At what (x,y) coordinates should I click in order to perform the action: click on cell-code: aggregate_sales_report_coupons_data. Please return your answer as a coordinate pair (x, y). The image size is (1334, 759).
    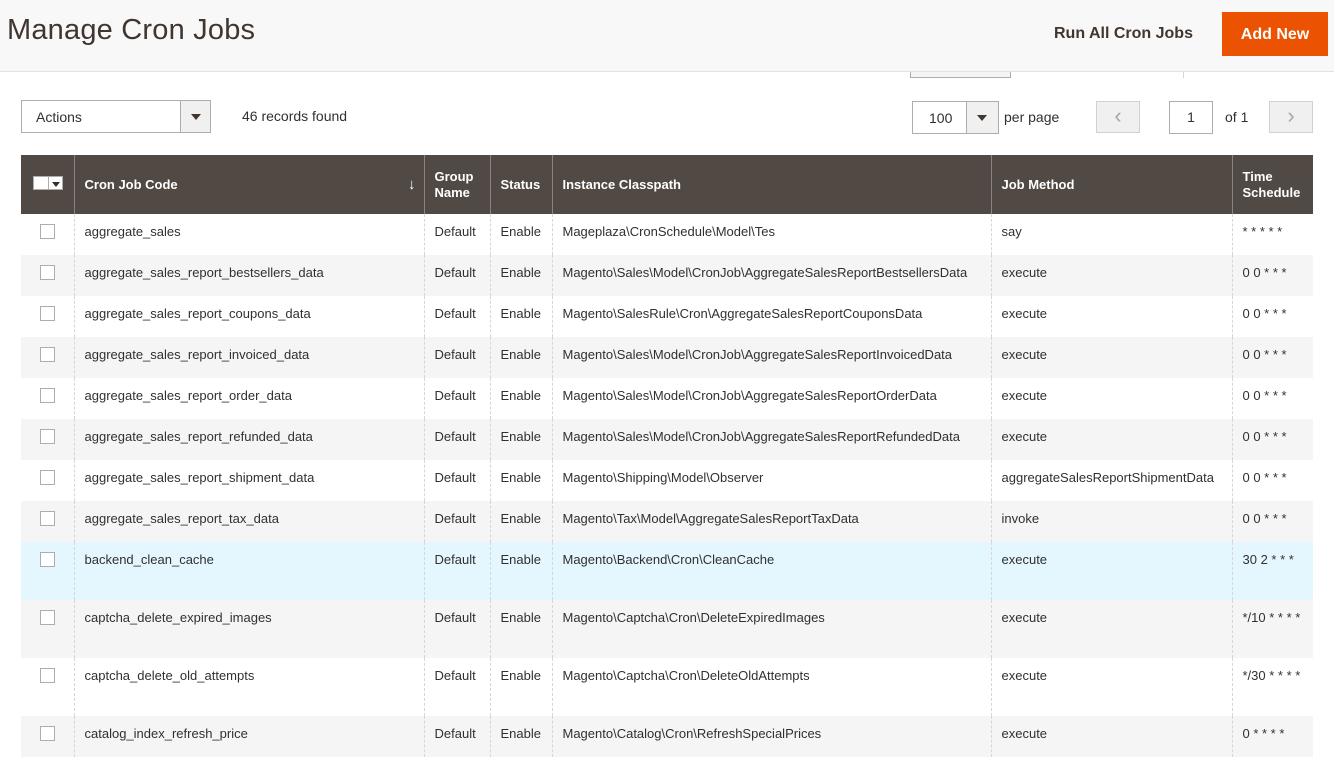
    Looking at the image, I should click on (248, 316).